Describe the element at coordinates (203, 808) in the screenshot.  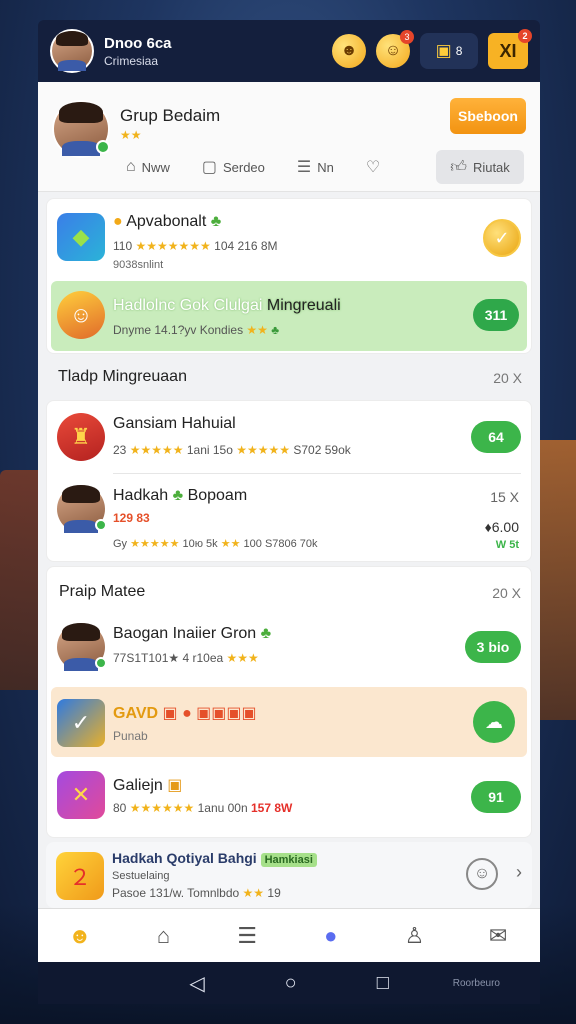
I see `item-stats: 80 ★★★★★★ 1anu 00n 157 8W` at that location.